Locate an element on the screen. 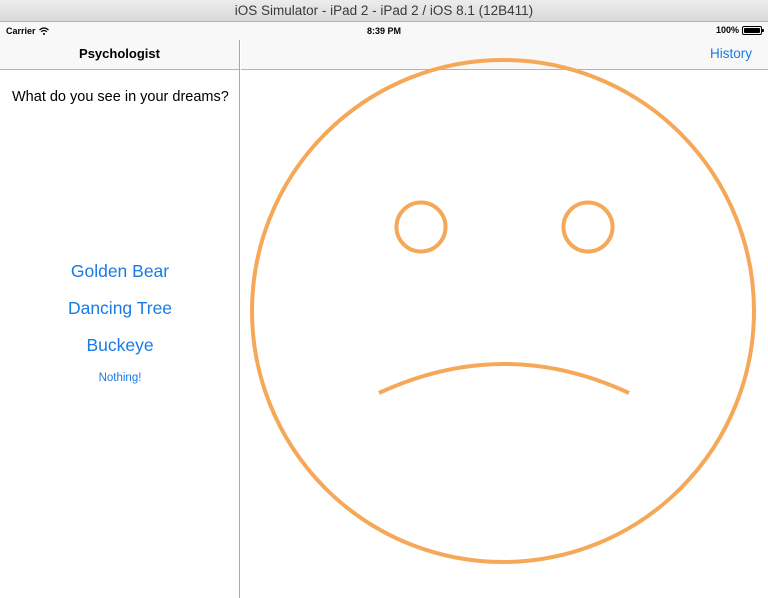 The height and width of the screenshot is (598, 768). right-eye is located at coordinates (588, 227).